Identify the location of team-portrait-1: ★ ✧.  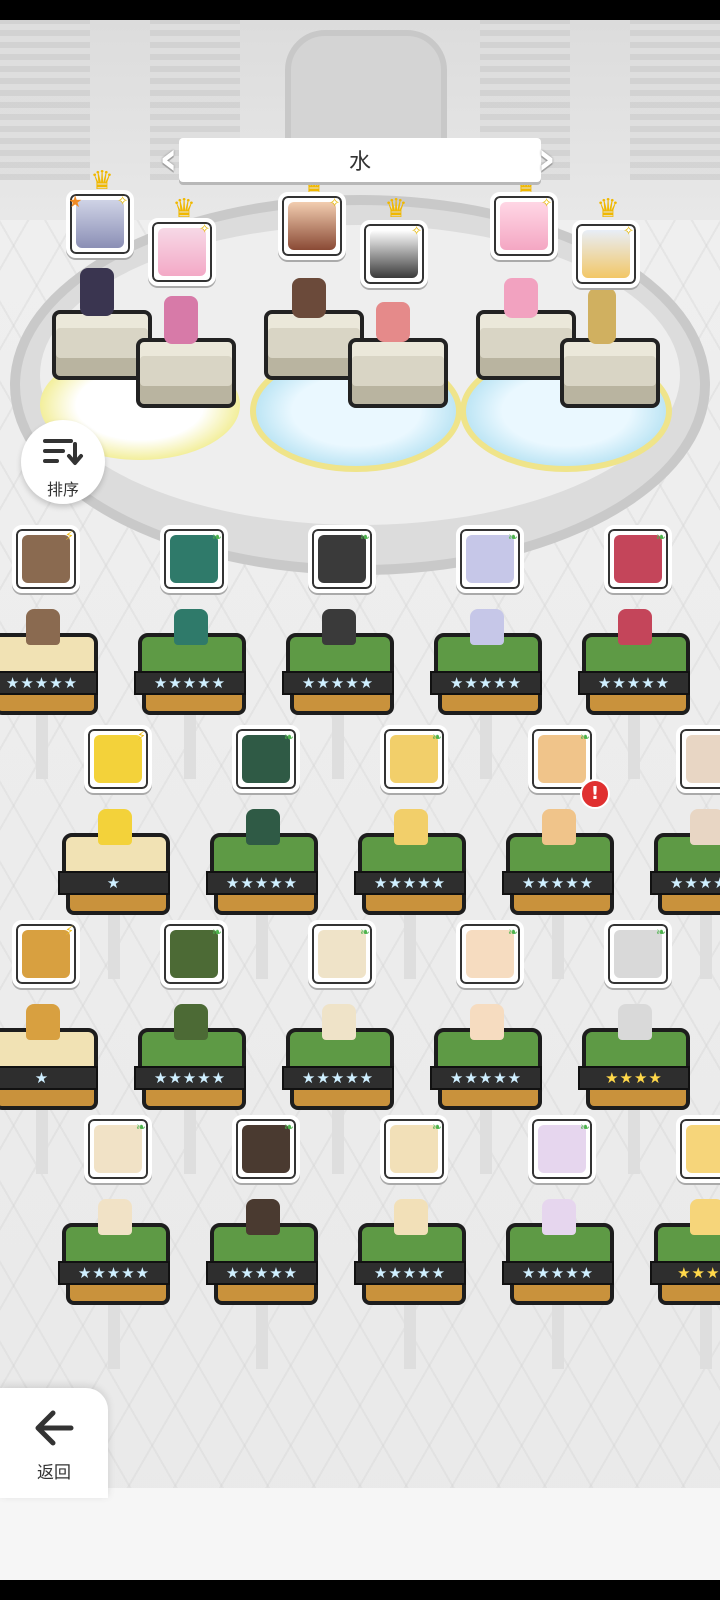
(100, 224).